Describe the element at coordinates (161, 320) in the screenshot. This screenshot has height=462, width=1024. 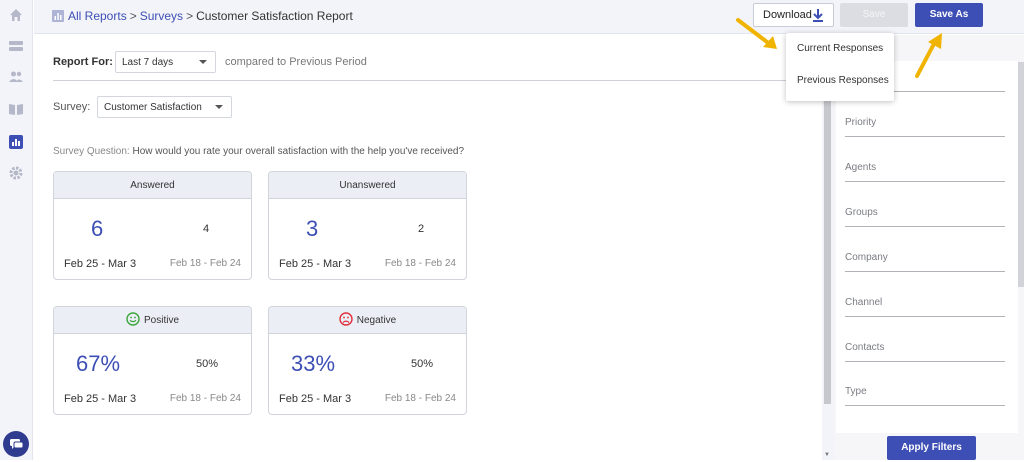
I see `card-title: Positive` at that location.